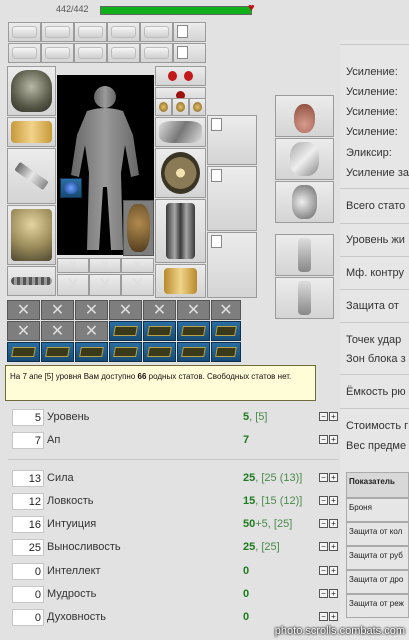  I want to click on ring2-slot, so click(180, 107).